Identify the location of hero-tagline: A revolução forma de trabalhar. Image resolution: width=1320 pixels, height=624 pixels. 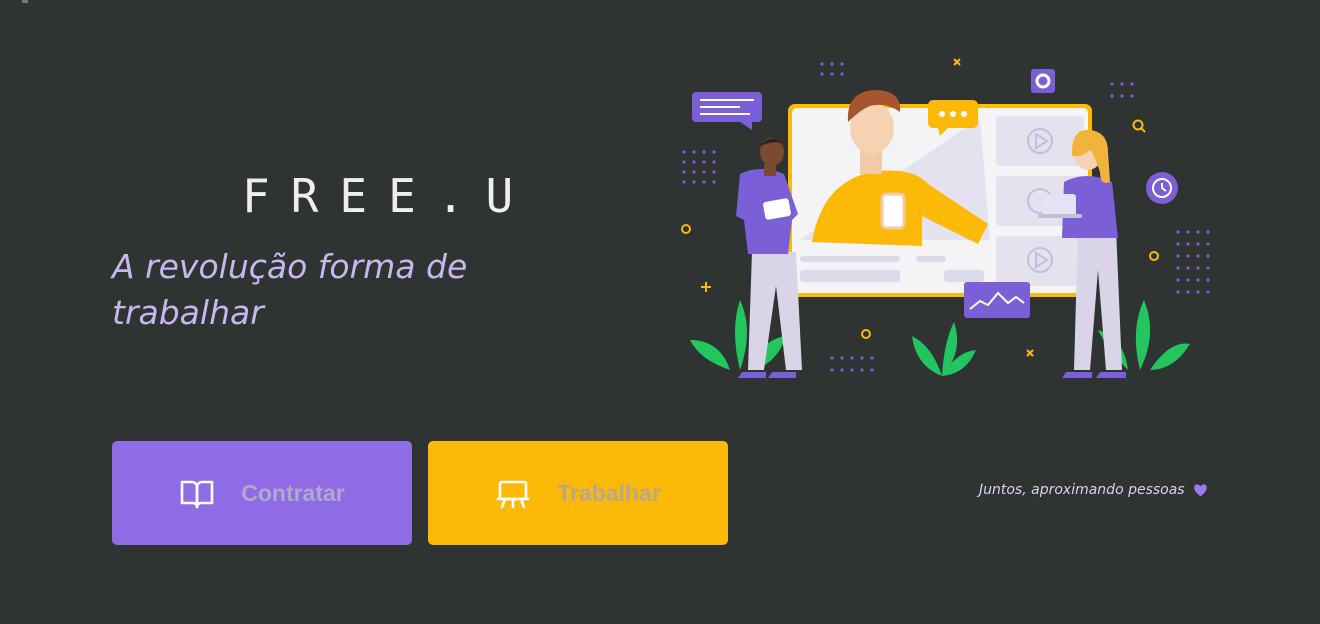
(290, 289).